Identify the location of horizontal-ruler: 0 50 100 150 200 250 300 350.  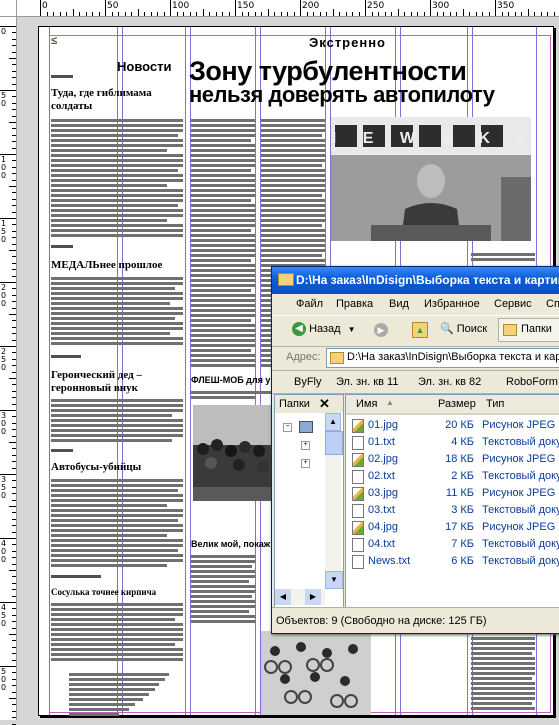
(279, 8).